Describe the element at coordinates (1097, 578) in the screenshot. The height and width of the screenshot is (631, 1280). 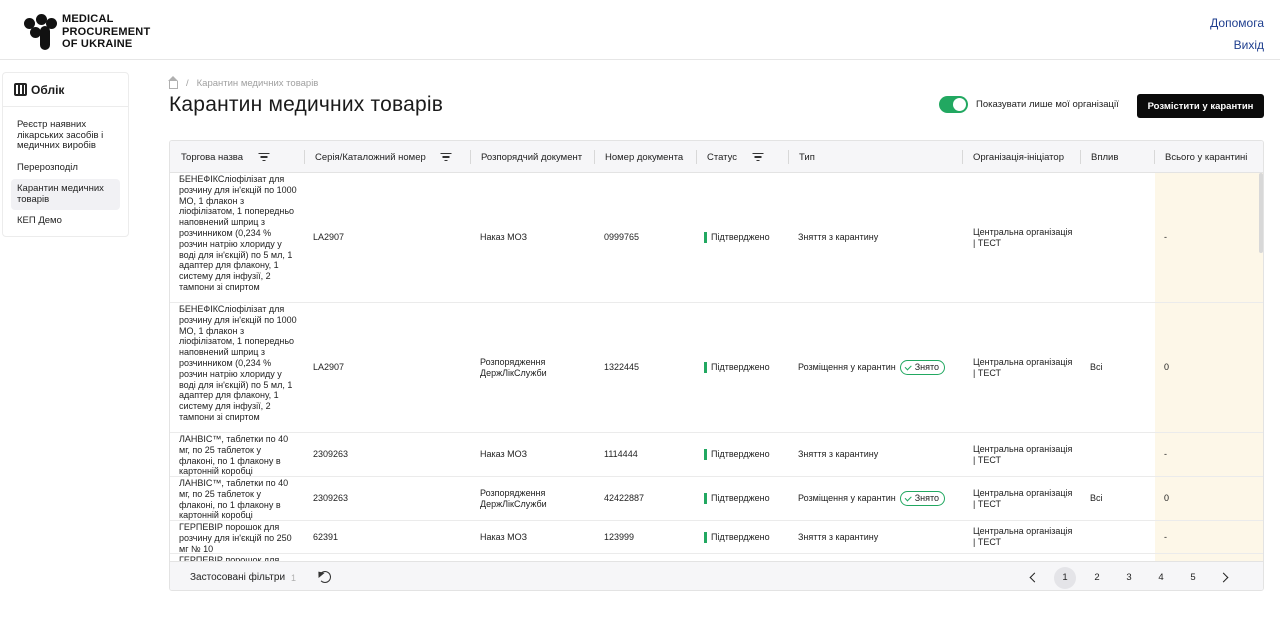
I see `page-button: 2` at that location.